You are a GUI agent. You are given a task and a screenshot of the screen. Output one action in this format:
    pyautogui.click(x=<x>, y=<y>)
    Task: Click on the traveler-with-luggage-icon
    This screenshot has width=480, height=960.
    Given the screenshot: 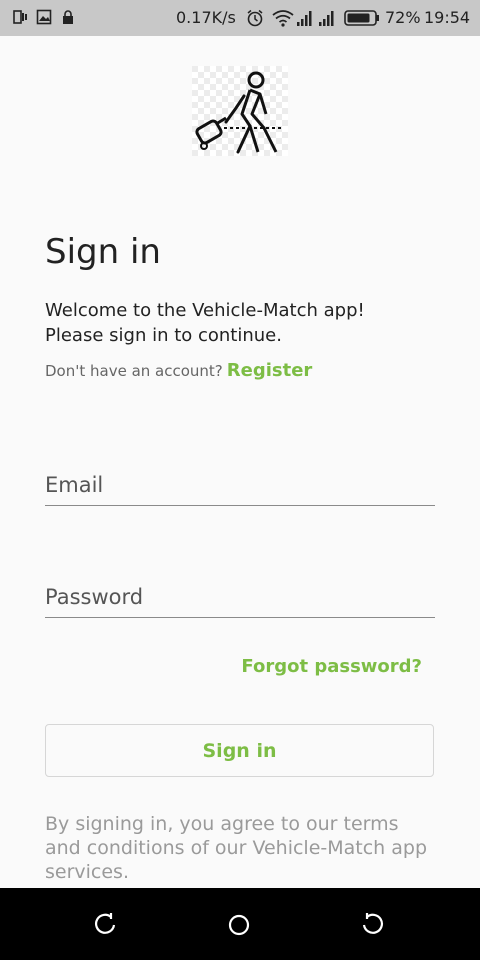 What is the action you would take?
    pyautogui.click(x=240, y=111)
    